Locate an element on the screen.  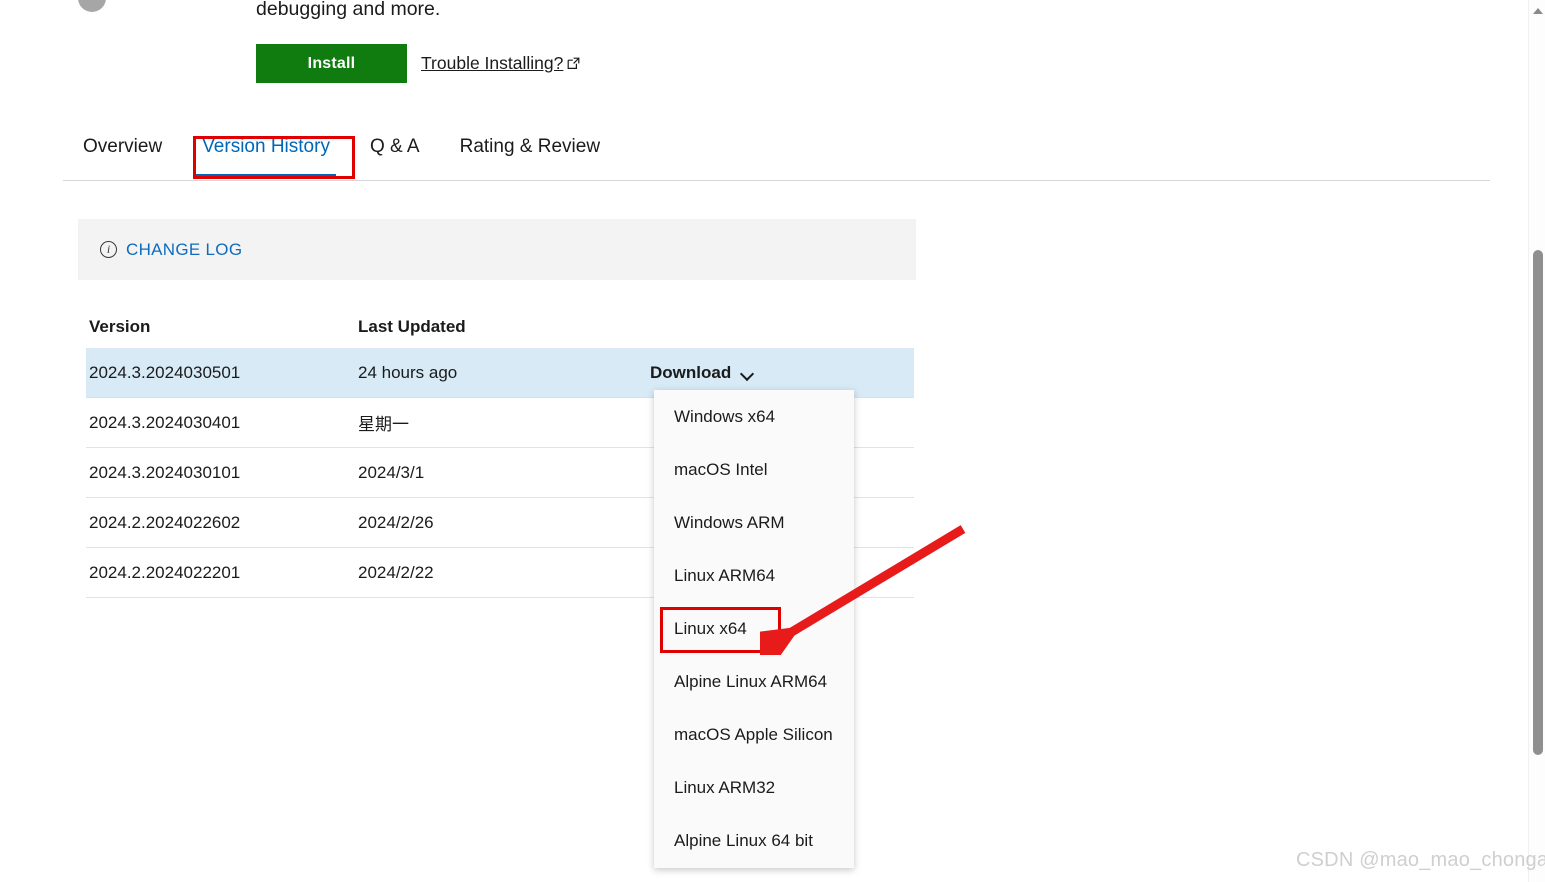
menu-item-alpine-linux-64-bit: Alpine Linux 64 bit is located at coordinates (754, 840).